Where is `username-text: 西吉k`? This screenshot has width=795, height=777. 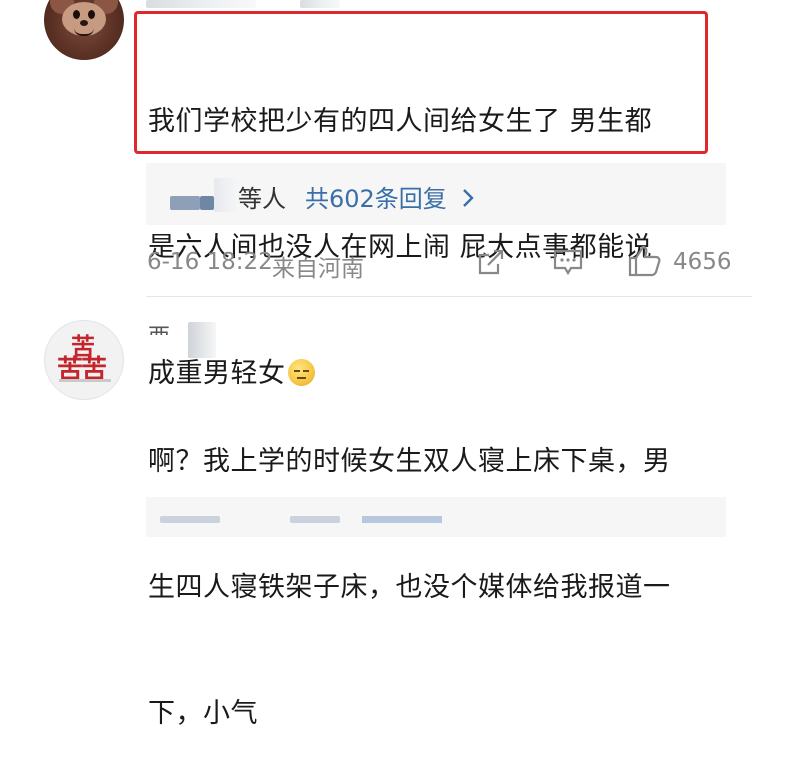
username-text: 西吉k is located at coordinates (165, 330).